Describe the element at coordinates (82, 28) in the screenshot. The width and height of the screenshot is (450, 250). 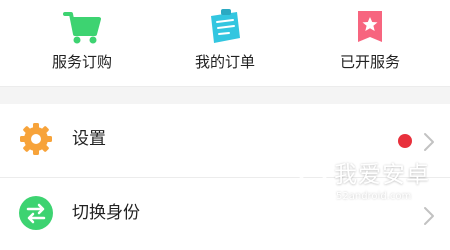
I see `shopping-cart-icon` at that location.